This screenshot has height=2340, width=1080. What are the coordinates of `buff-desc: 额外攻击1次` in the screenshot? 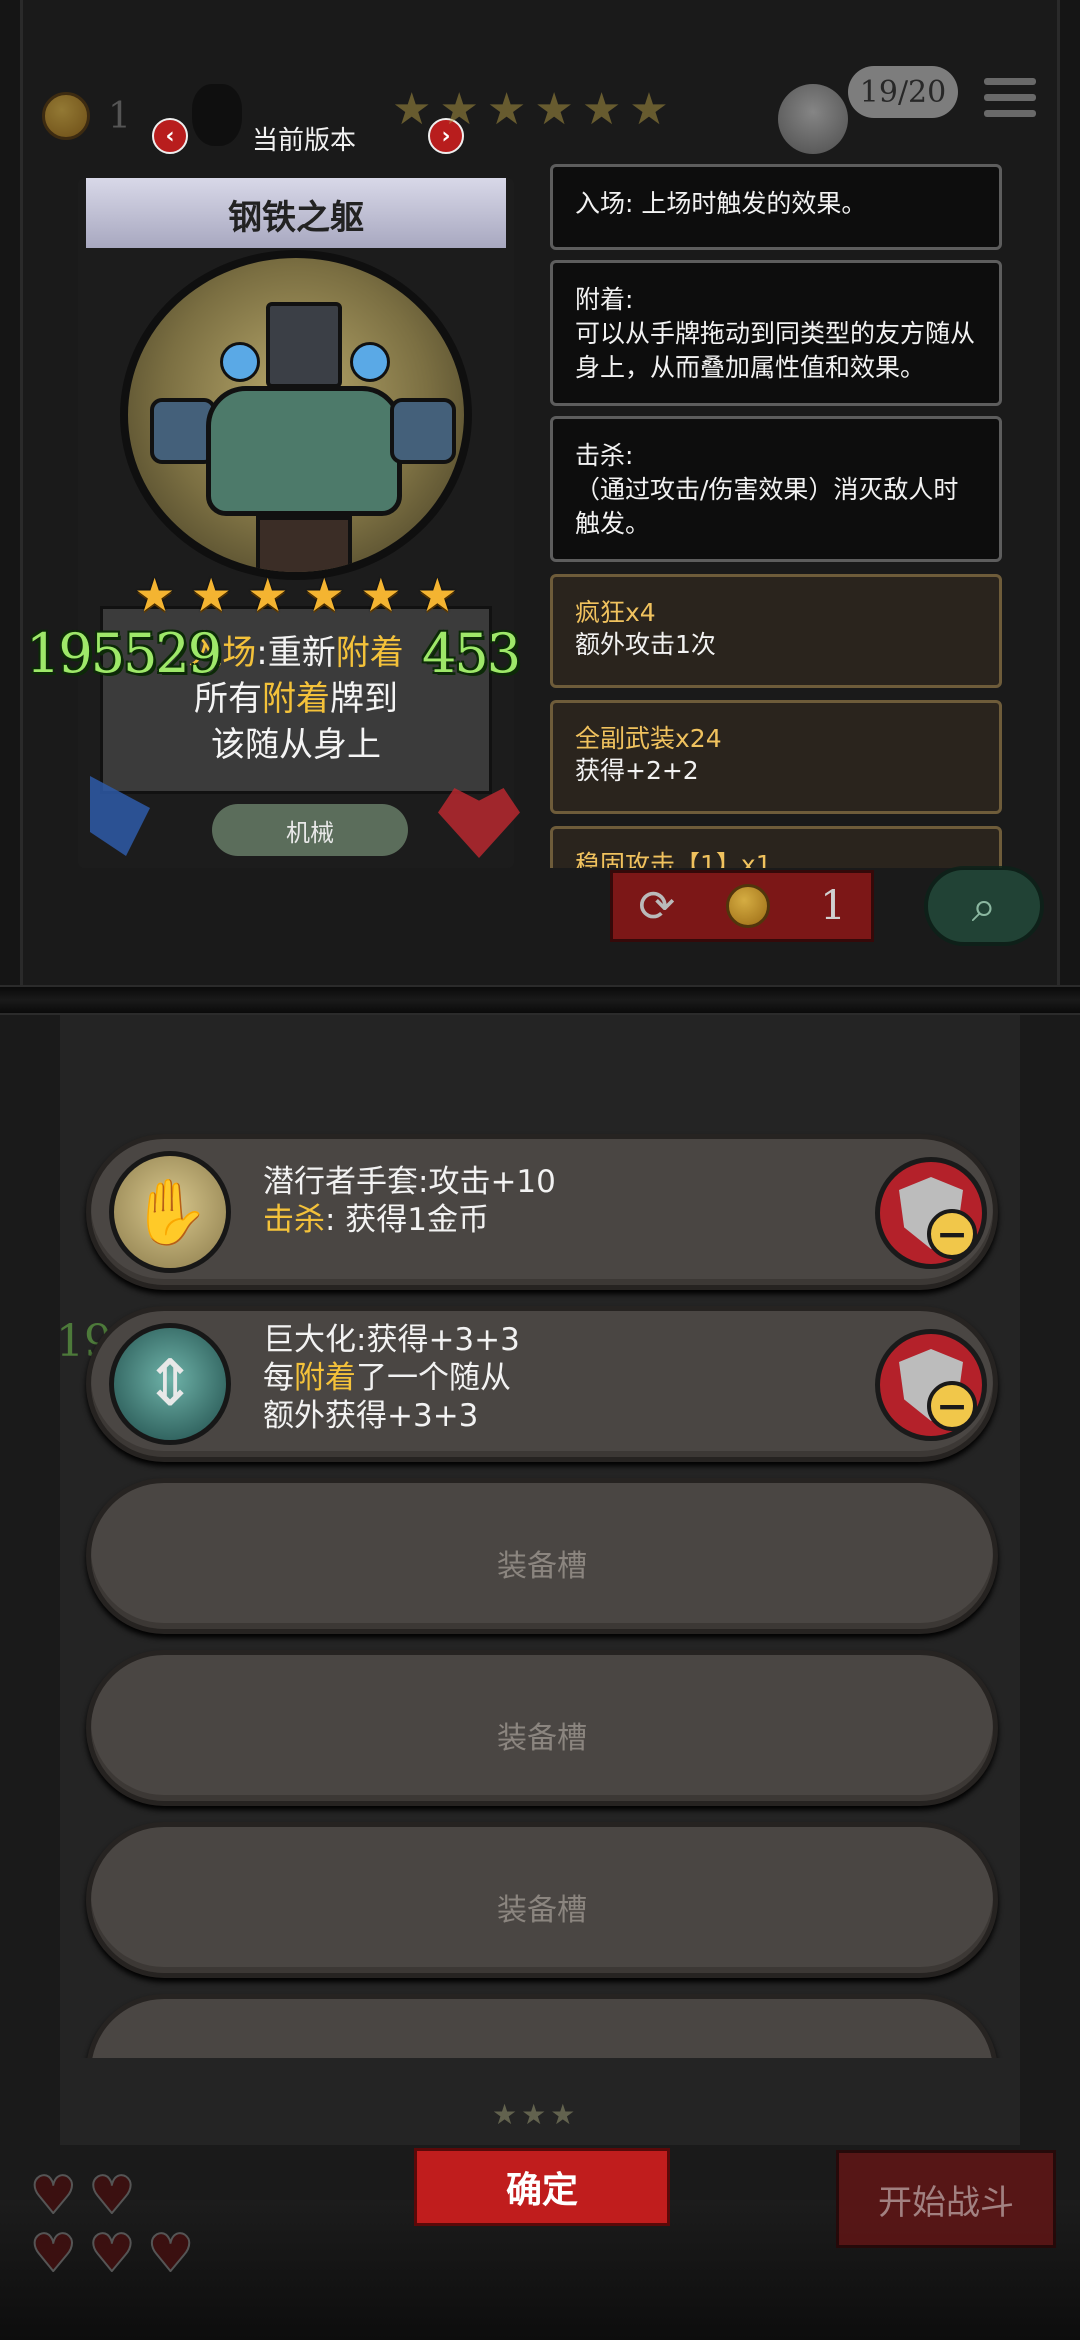 It's located at (645, 644).